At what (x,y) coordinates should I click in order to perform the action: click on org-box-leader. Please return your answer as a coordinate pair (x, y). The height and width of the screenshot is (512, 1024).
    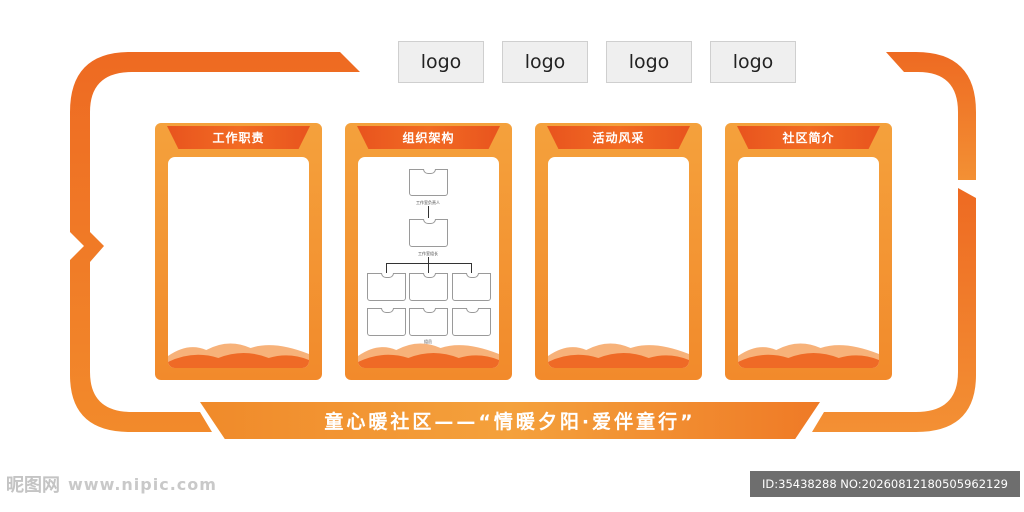
    Looking at the image, I should click on (428, 182).